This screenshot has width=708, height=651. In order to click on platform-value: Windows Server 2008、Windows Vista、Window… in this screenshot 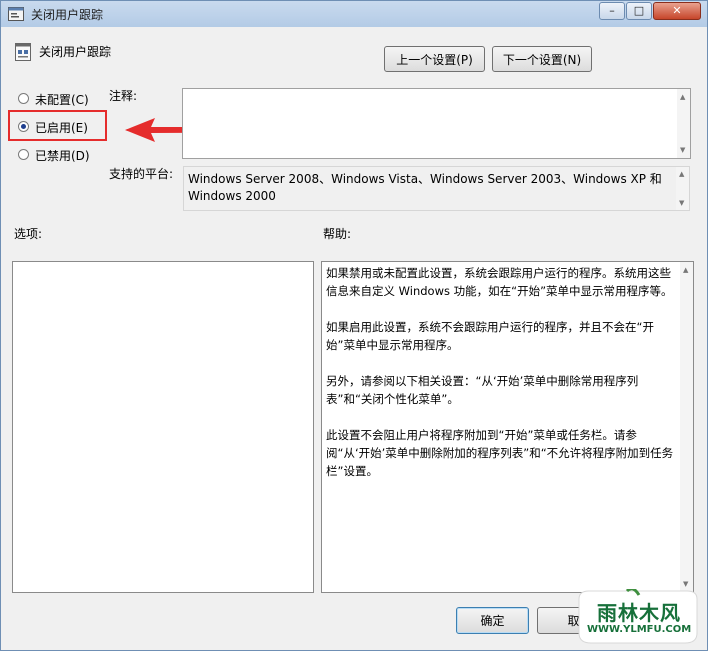, I will do `click(425, 187)`.